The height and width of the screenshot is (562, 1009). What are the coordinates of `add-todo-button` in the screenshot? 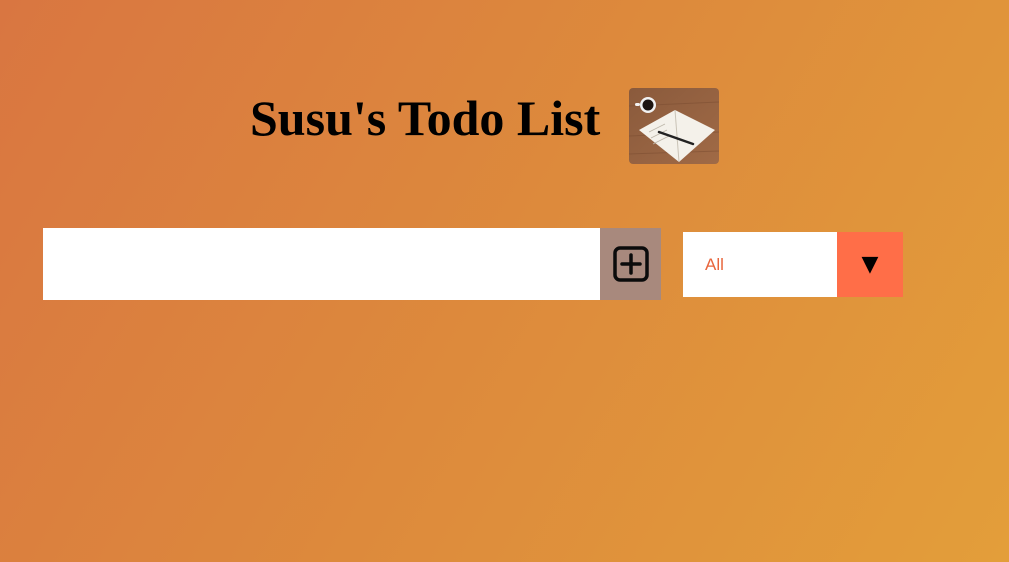 It's located at (630, 264).